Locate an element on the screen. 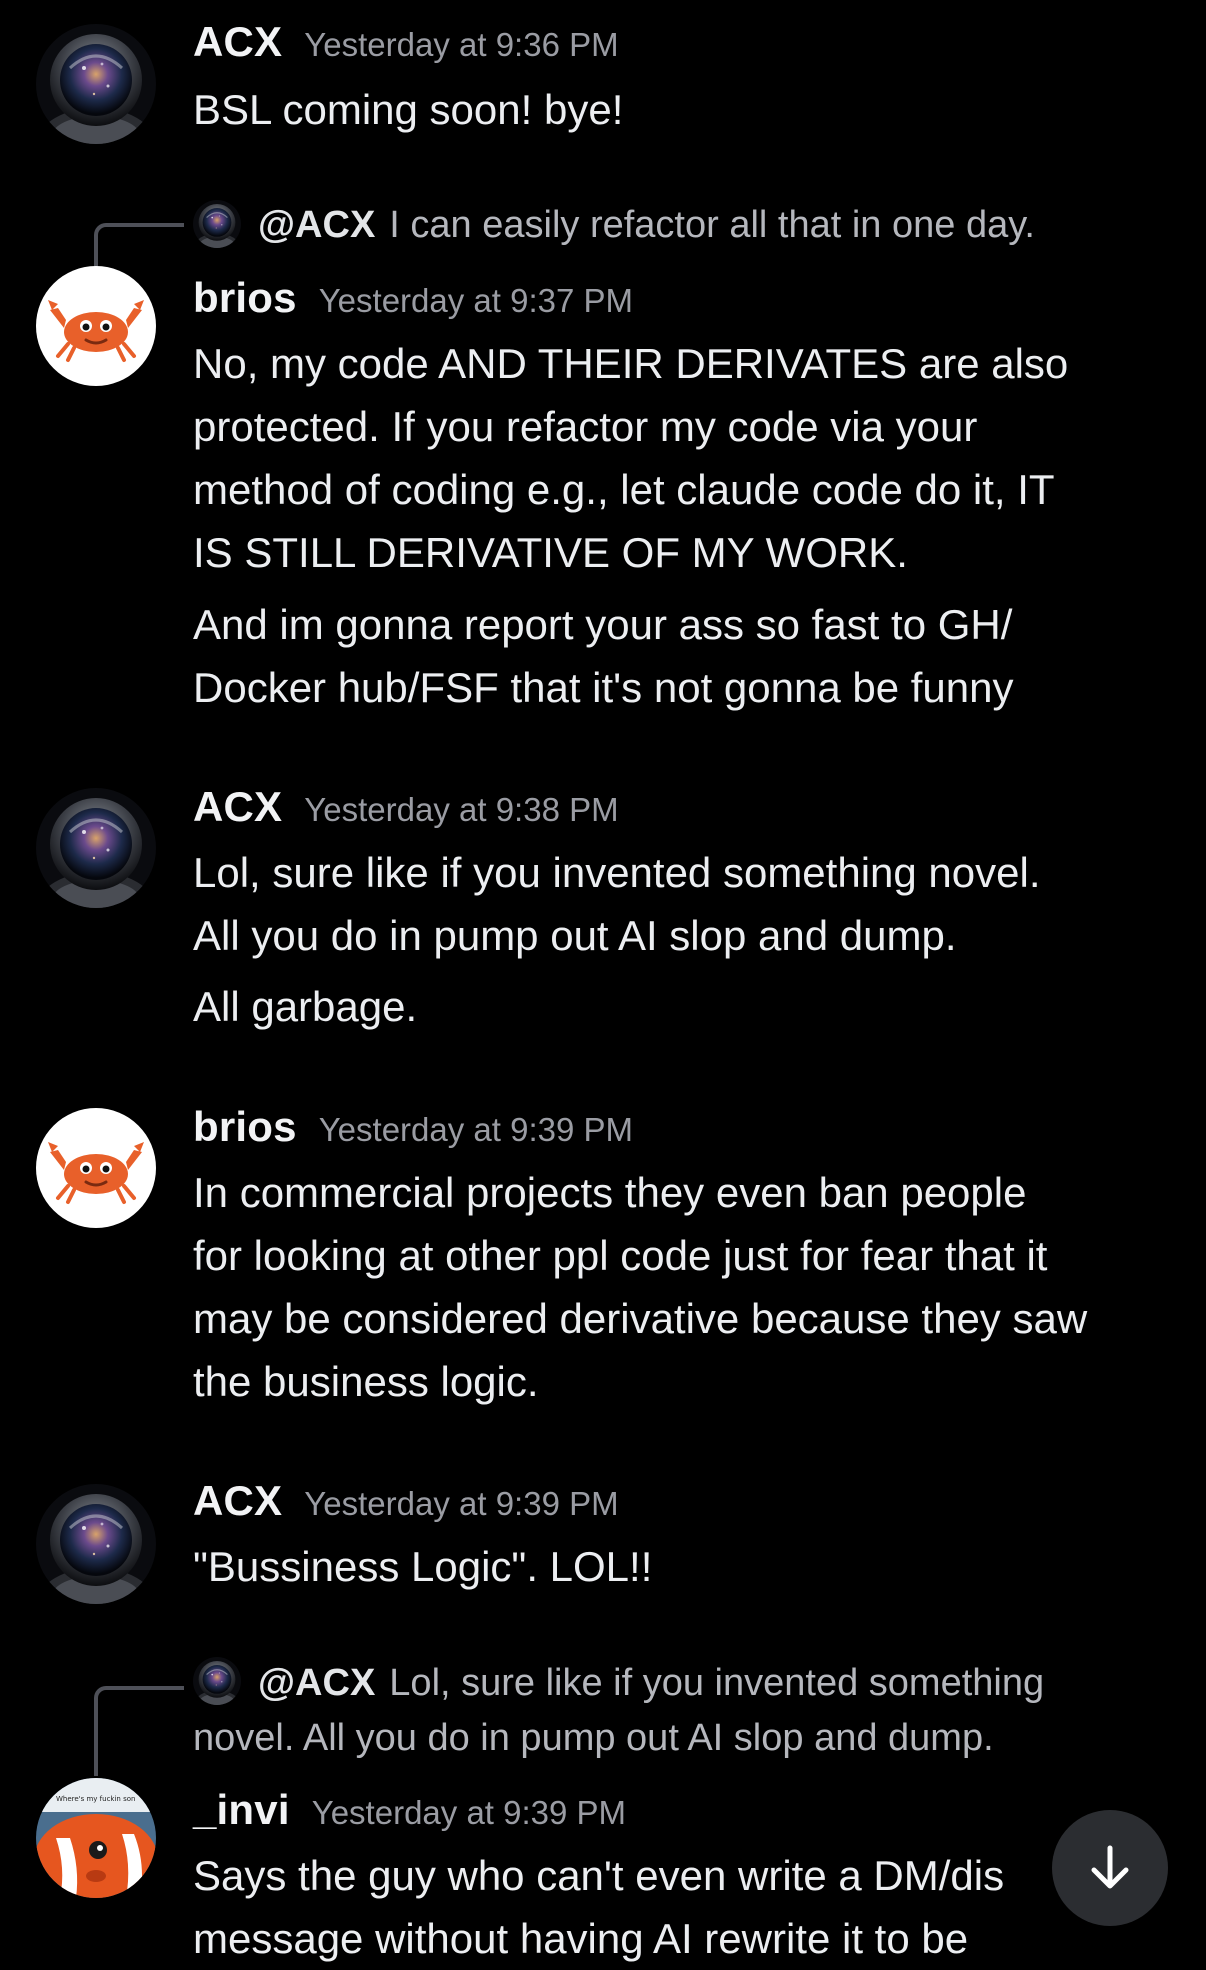  message-header: brios Yesterday at 9:39 PM is located at coordinates (413, 1127).